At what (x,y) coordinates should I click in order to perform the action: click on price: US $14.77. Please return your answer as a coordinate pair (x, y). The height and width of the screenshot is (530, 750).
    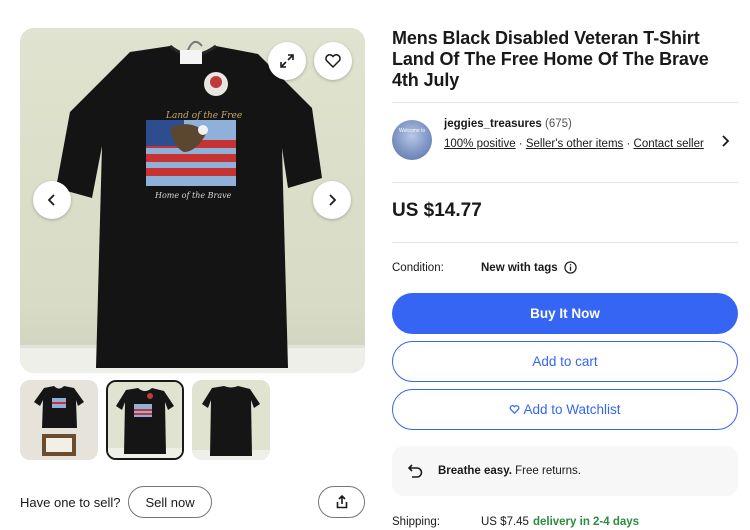
    Looking at the image, I should click on (437, 210).